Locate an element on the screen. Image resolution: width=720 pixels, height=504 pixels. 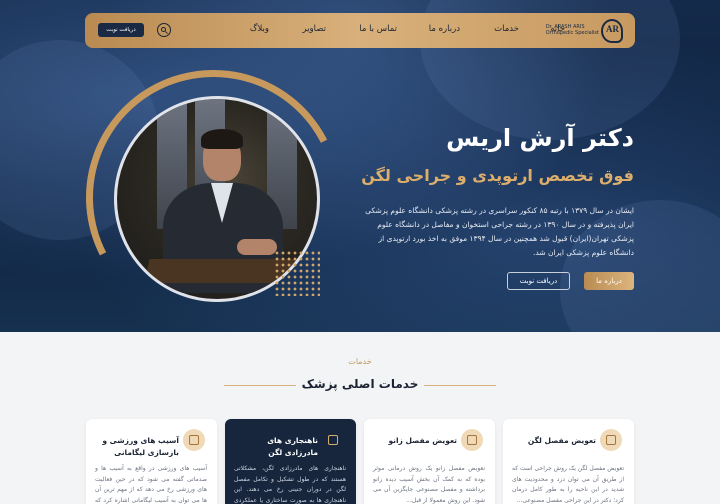
nav-link-blog: وبلاگ is located at coordinates (259, 29).